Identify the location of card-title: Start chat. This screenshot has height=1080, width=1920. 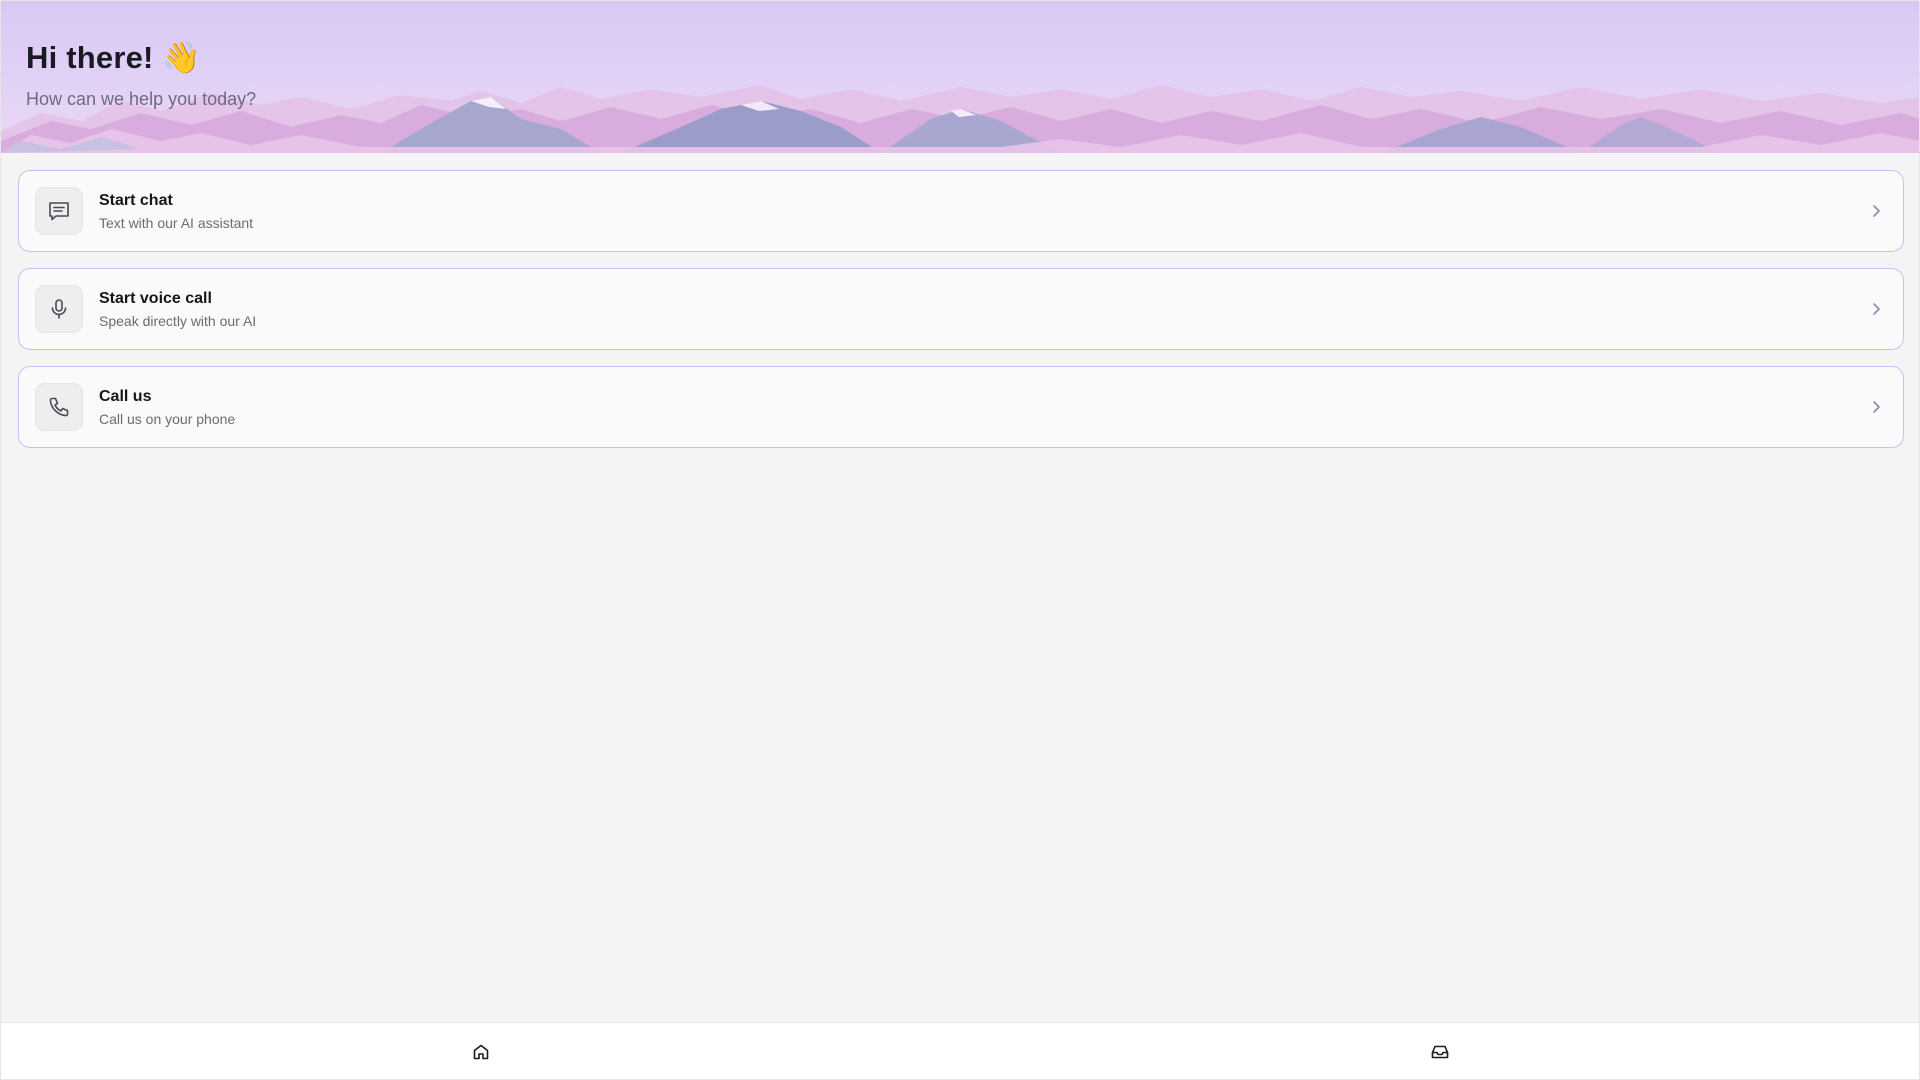
(136, 200).